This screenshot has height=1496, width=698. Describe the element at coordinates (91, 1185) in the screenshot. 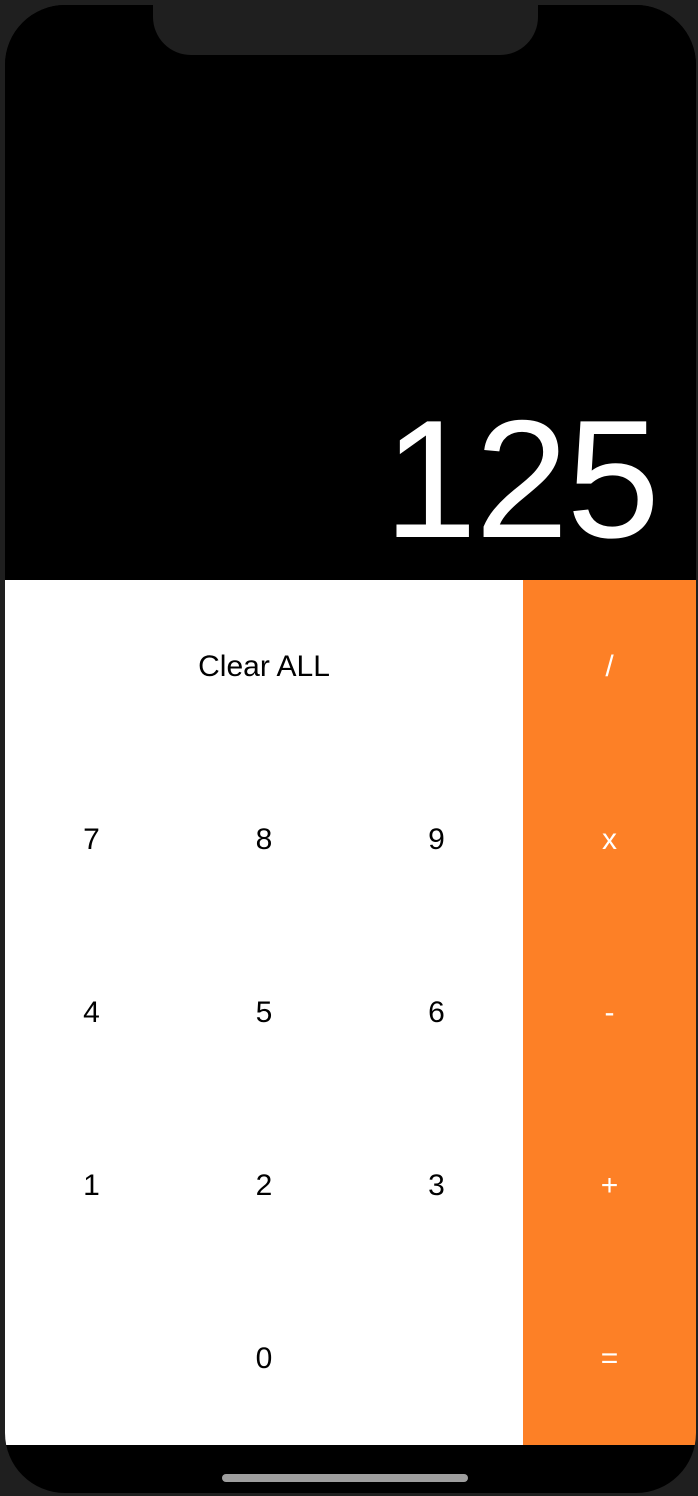

I see `digit-1-button: 1` at that location.